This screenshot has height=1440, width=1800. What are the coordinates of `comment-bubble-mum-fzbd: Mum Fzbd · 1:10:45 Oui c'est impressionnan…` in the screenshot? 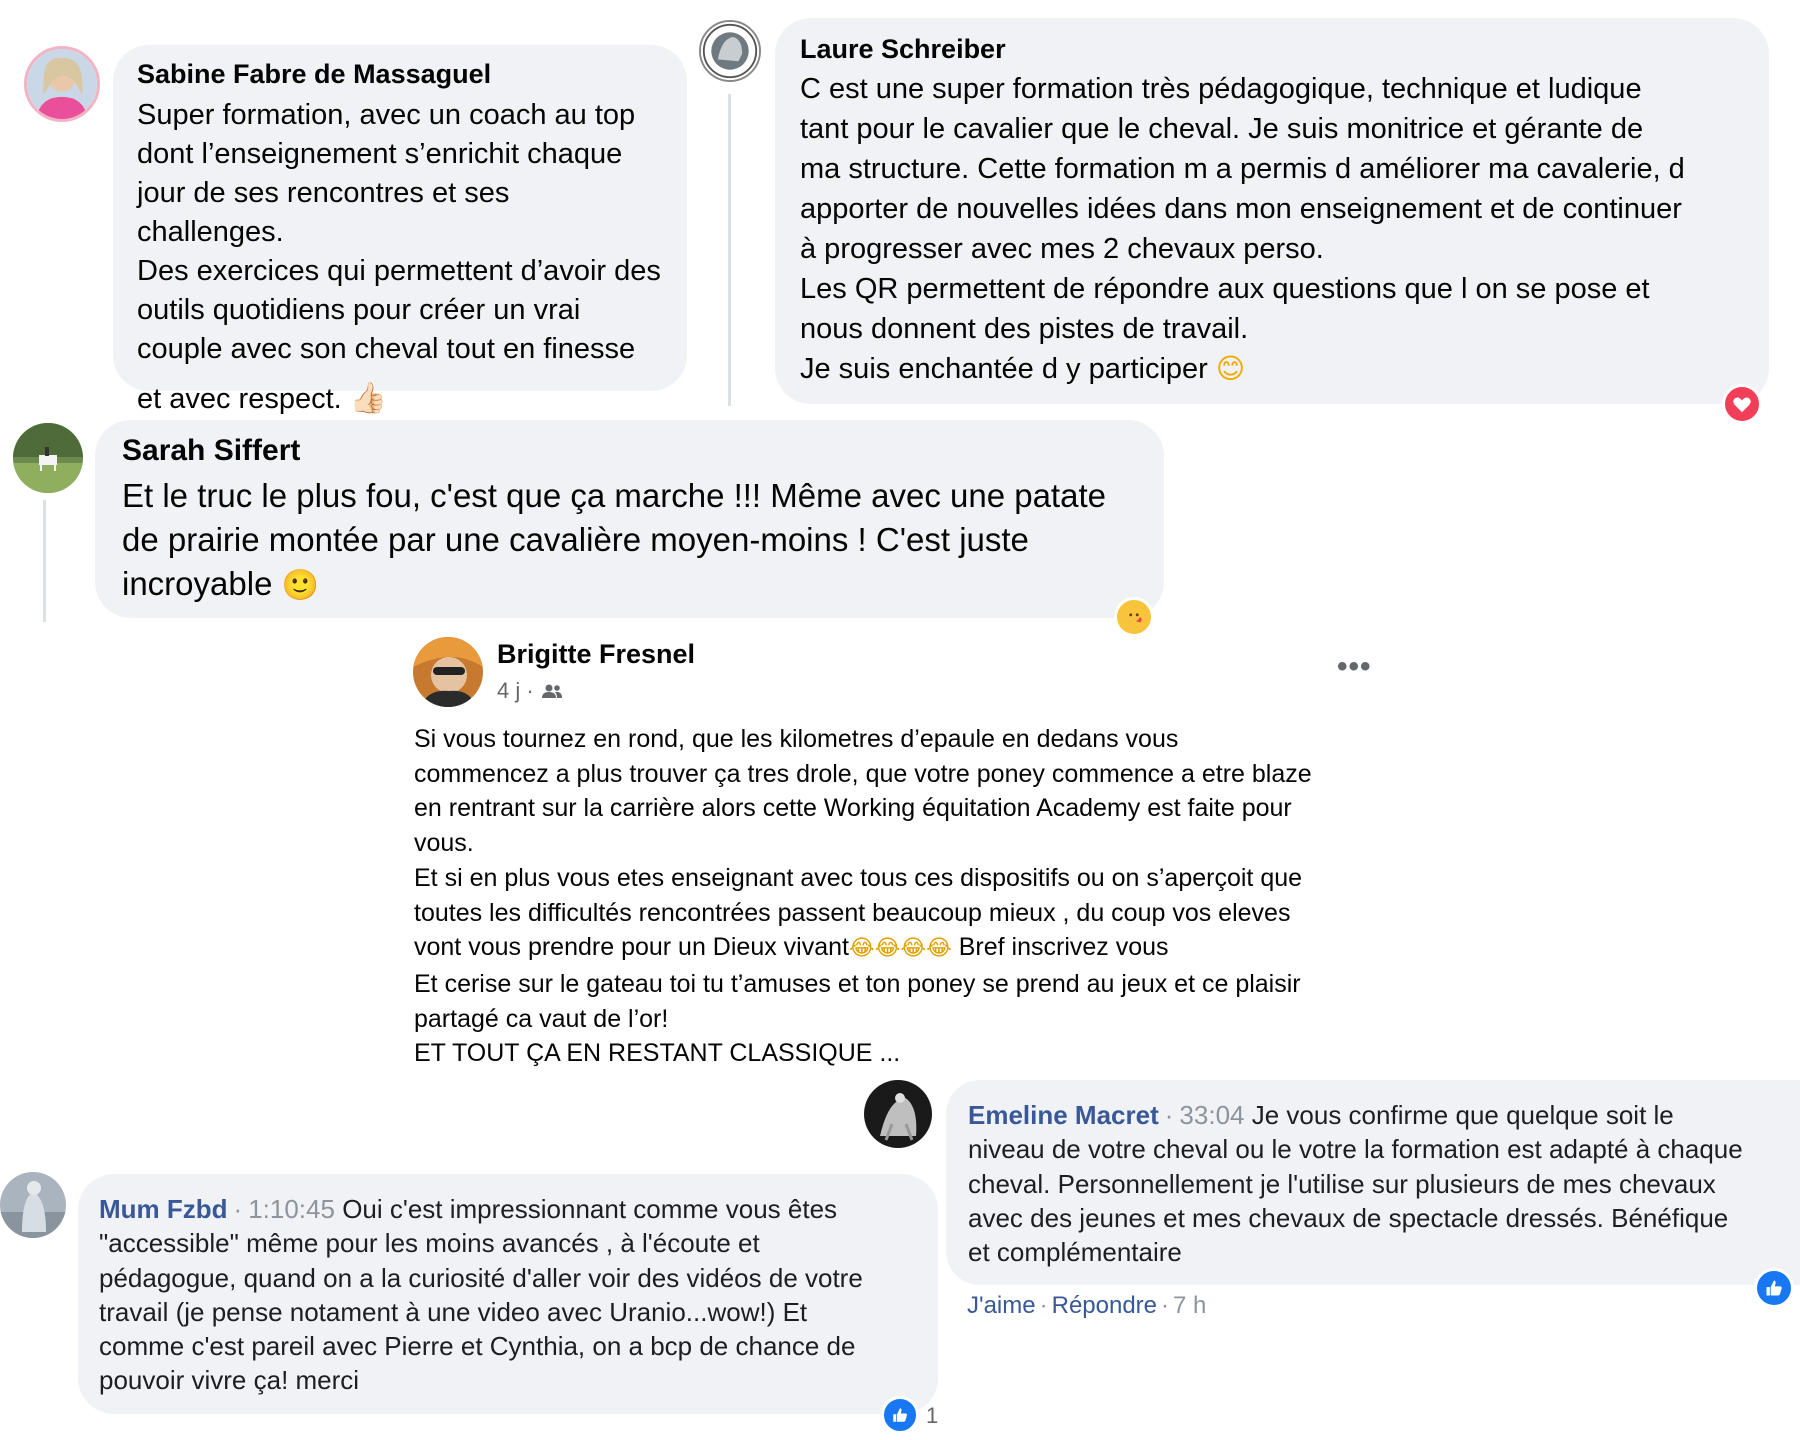 It's located at (508, 1294).